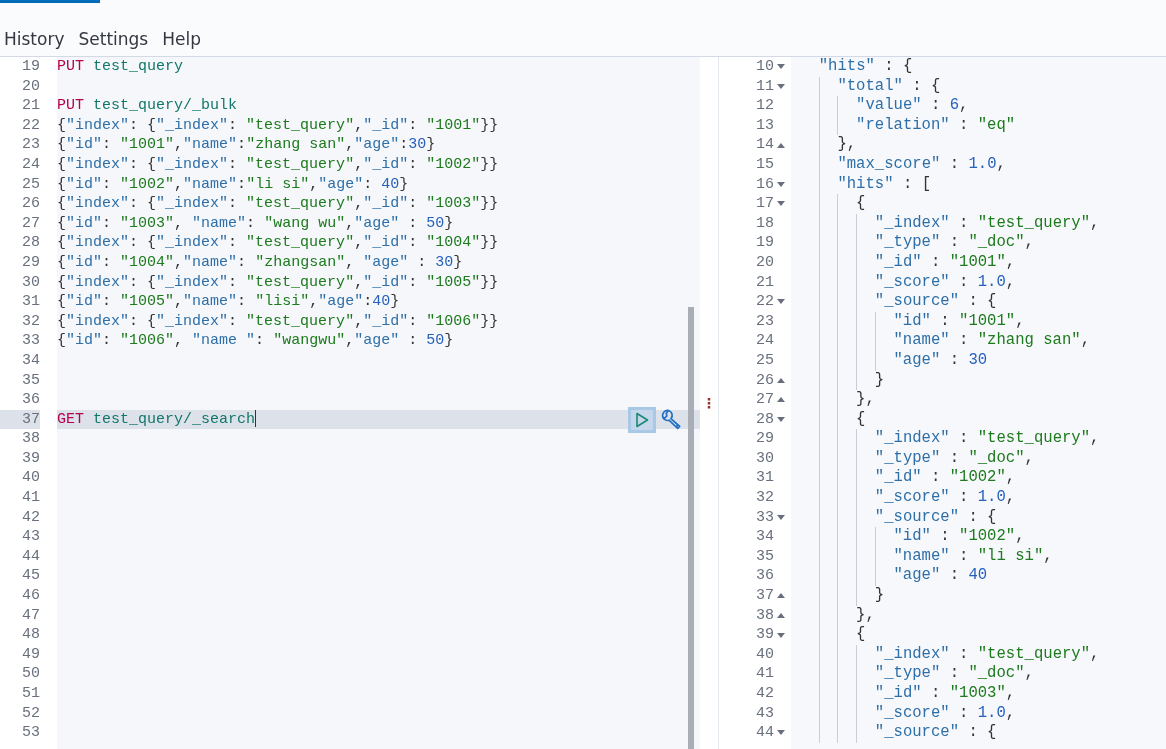  What do you see at coordinates (765, 164) in the screenshot?
I see `line-number: 15` at bounding box center [765, 164].